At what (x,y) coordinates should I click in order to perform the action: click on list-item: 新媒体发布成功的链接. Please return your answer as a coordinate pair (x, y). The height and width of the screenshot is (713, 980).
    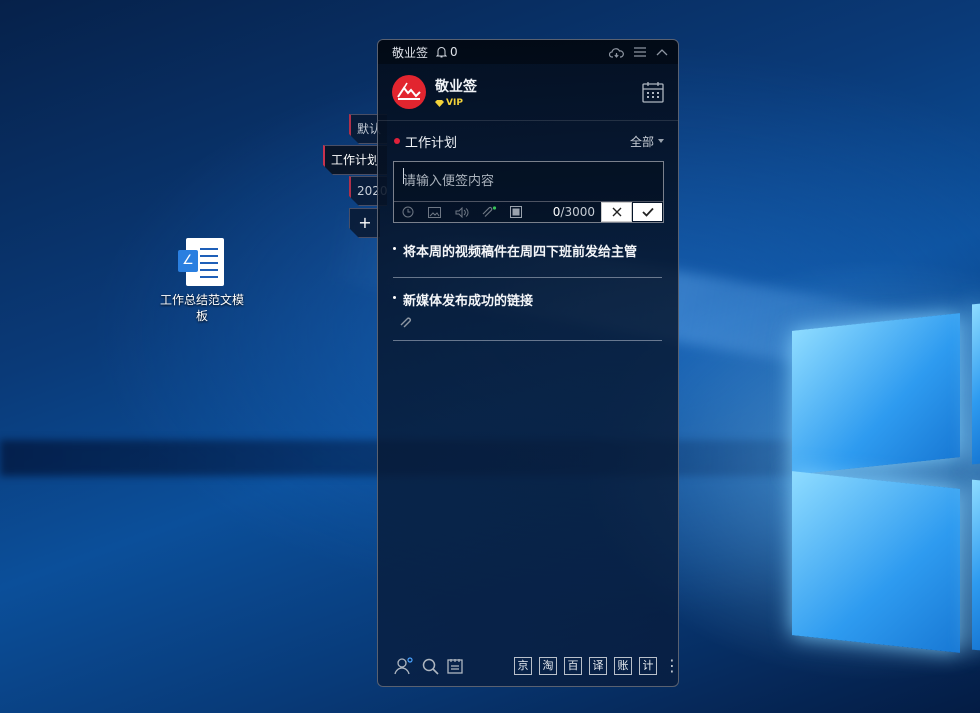
    Looking at the image, I should click on (527, 316).